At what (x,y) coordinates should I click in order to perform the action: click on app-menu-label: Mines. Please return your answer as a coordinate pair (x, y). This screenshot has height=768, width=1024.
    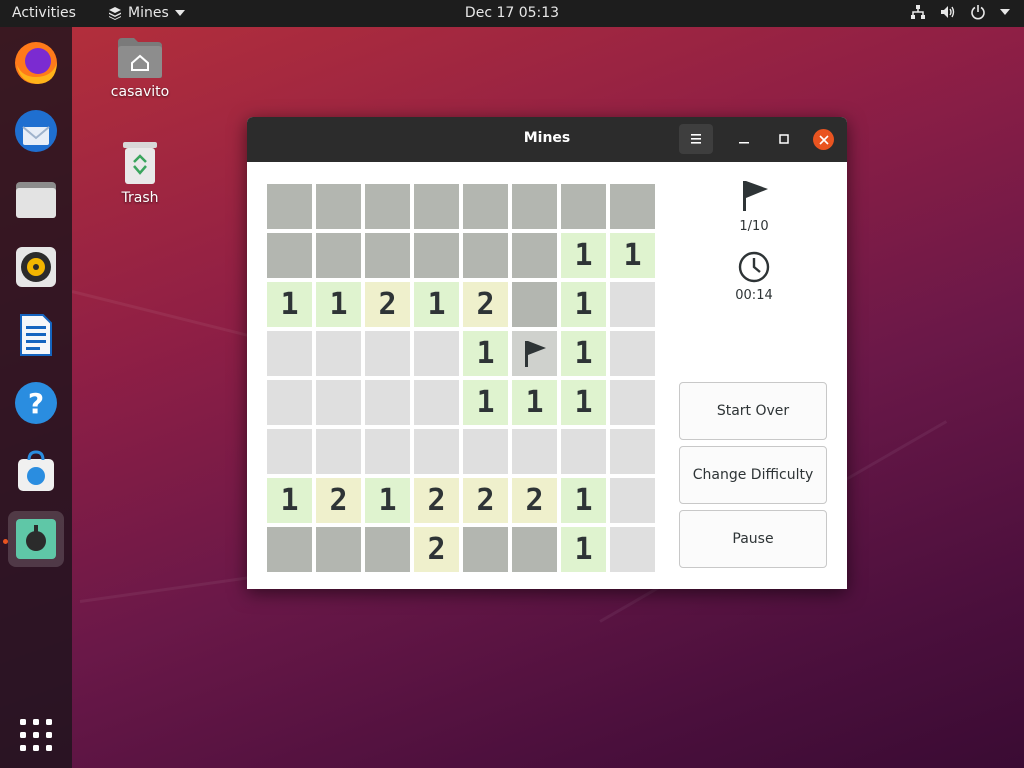
    Looking at the image, I should click on (148, 13).